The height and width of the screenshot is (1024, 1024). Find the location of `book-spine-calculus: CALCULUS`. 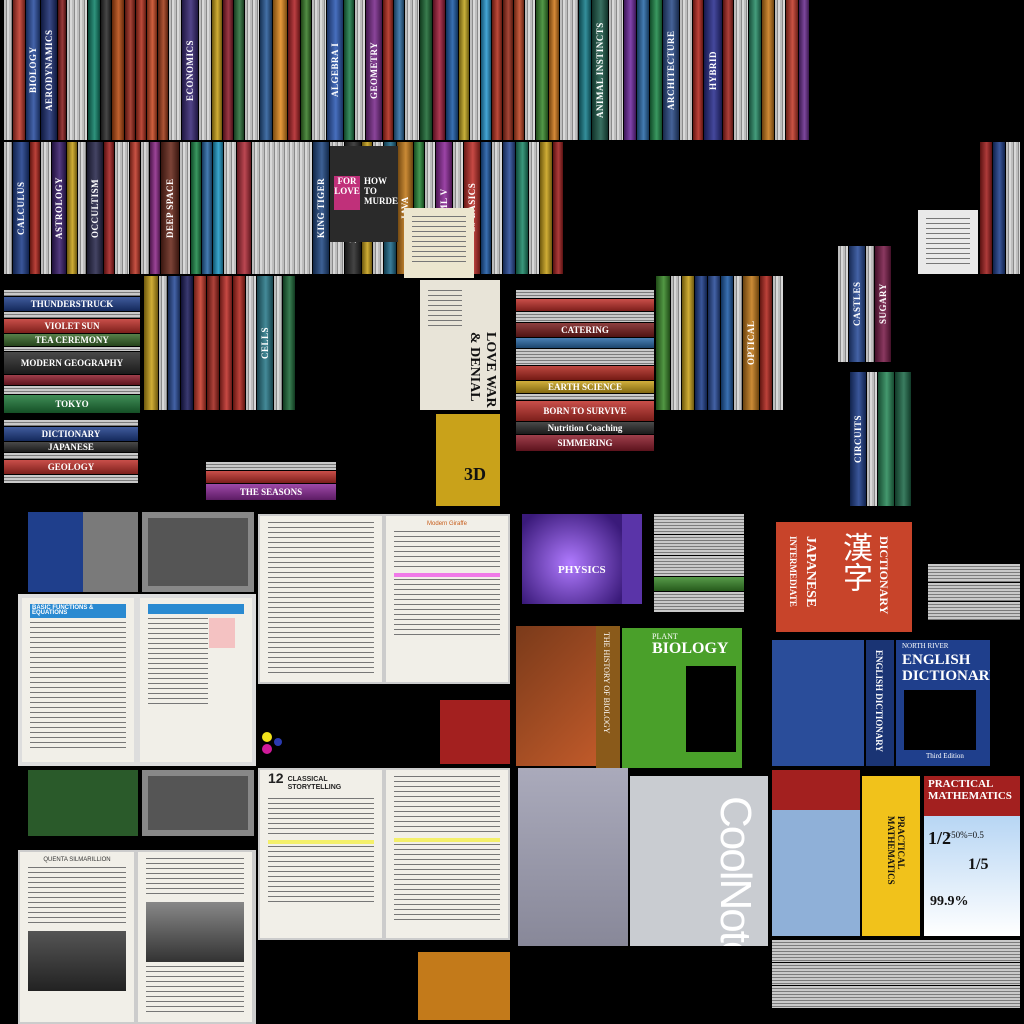

book-spine-calculus: CALCULUS is located at coordinates (21, 208).